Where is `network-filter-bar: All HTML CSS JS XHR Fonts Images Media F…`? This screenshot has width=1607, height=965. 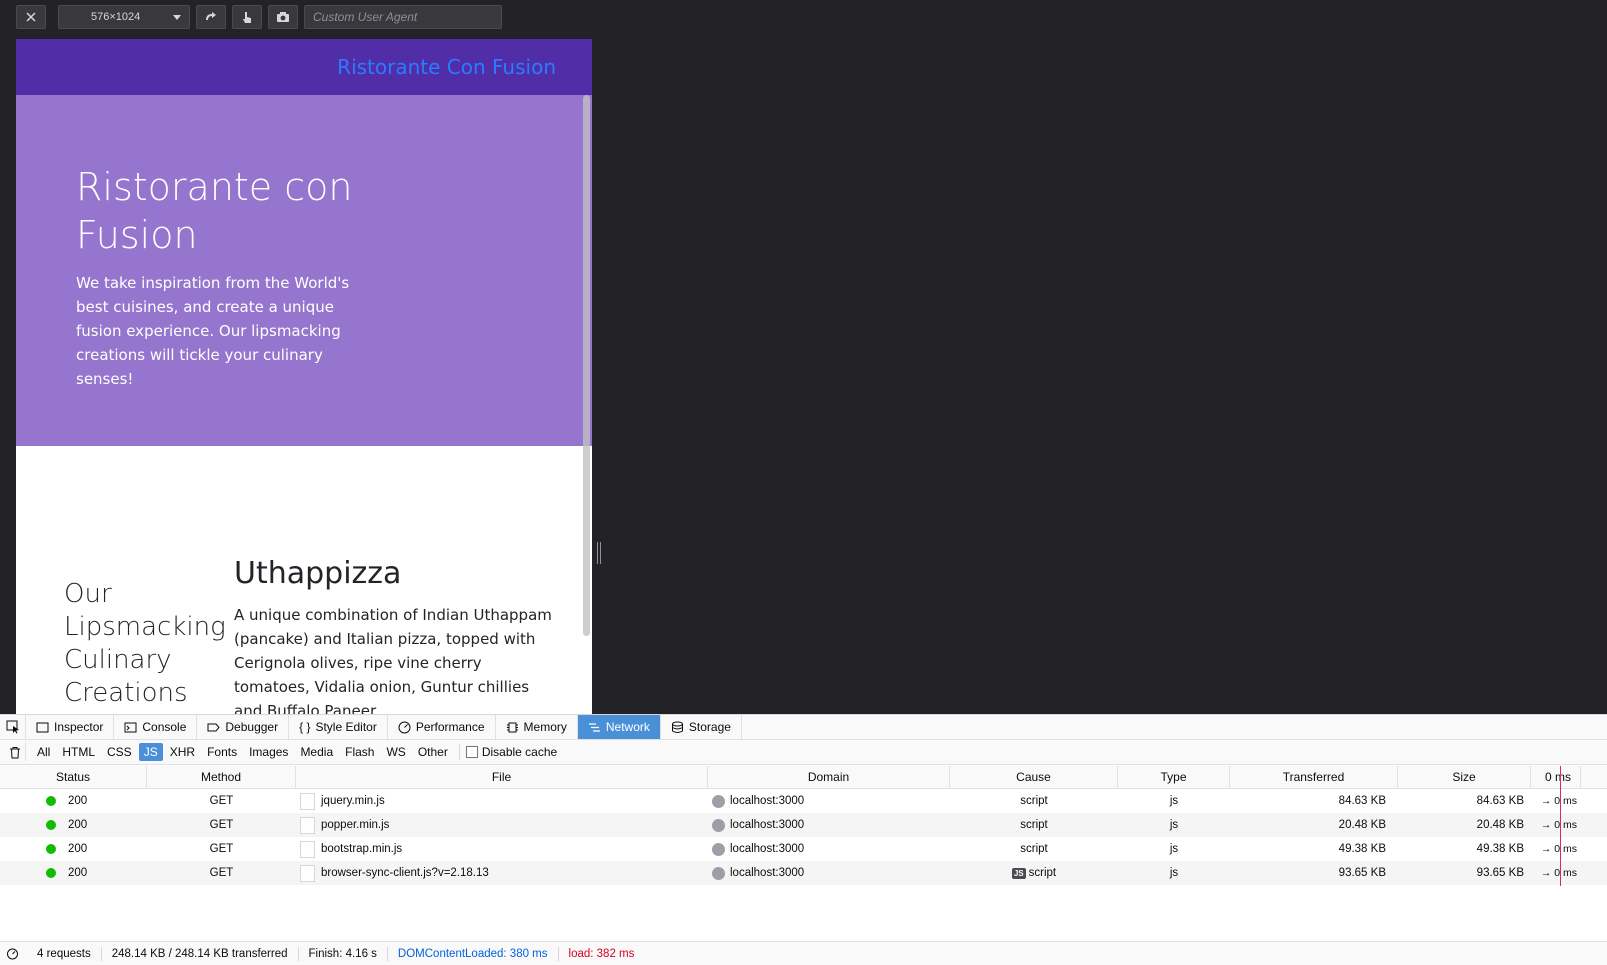 network-filter-bar: All HTML CSS JS XHR Fonts Images Media F… is located at coordinates (803, 752).